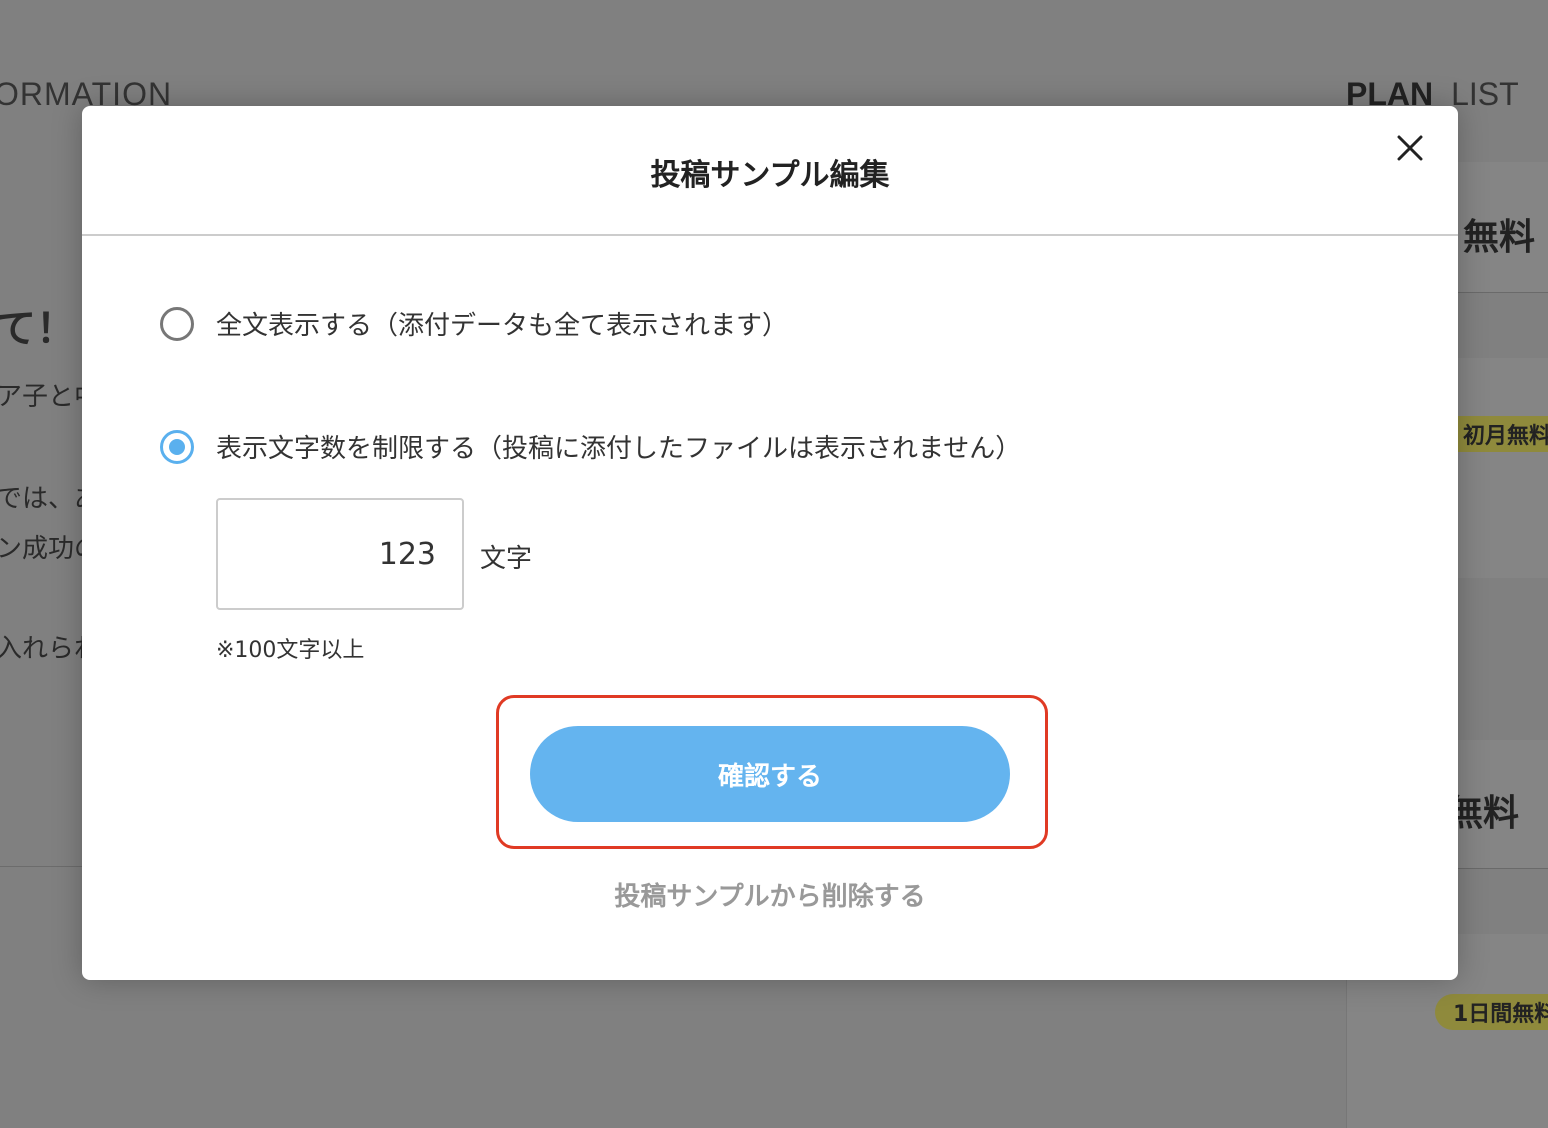 This screenshot has height=1128, width=1548. Describe the element at coordinates (177, 323) in the screenshot. I see `radio-full-text` at that location.